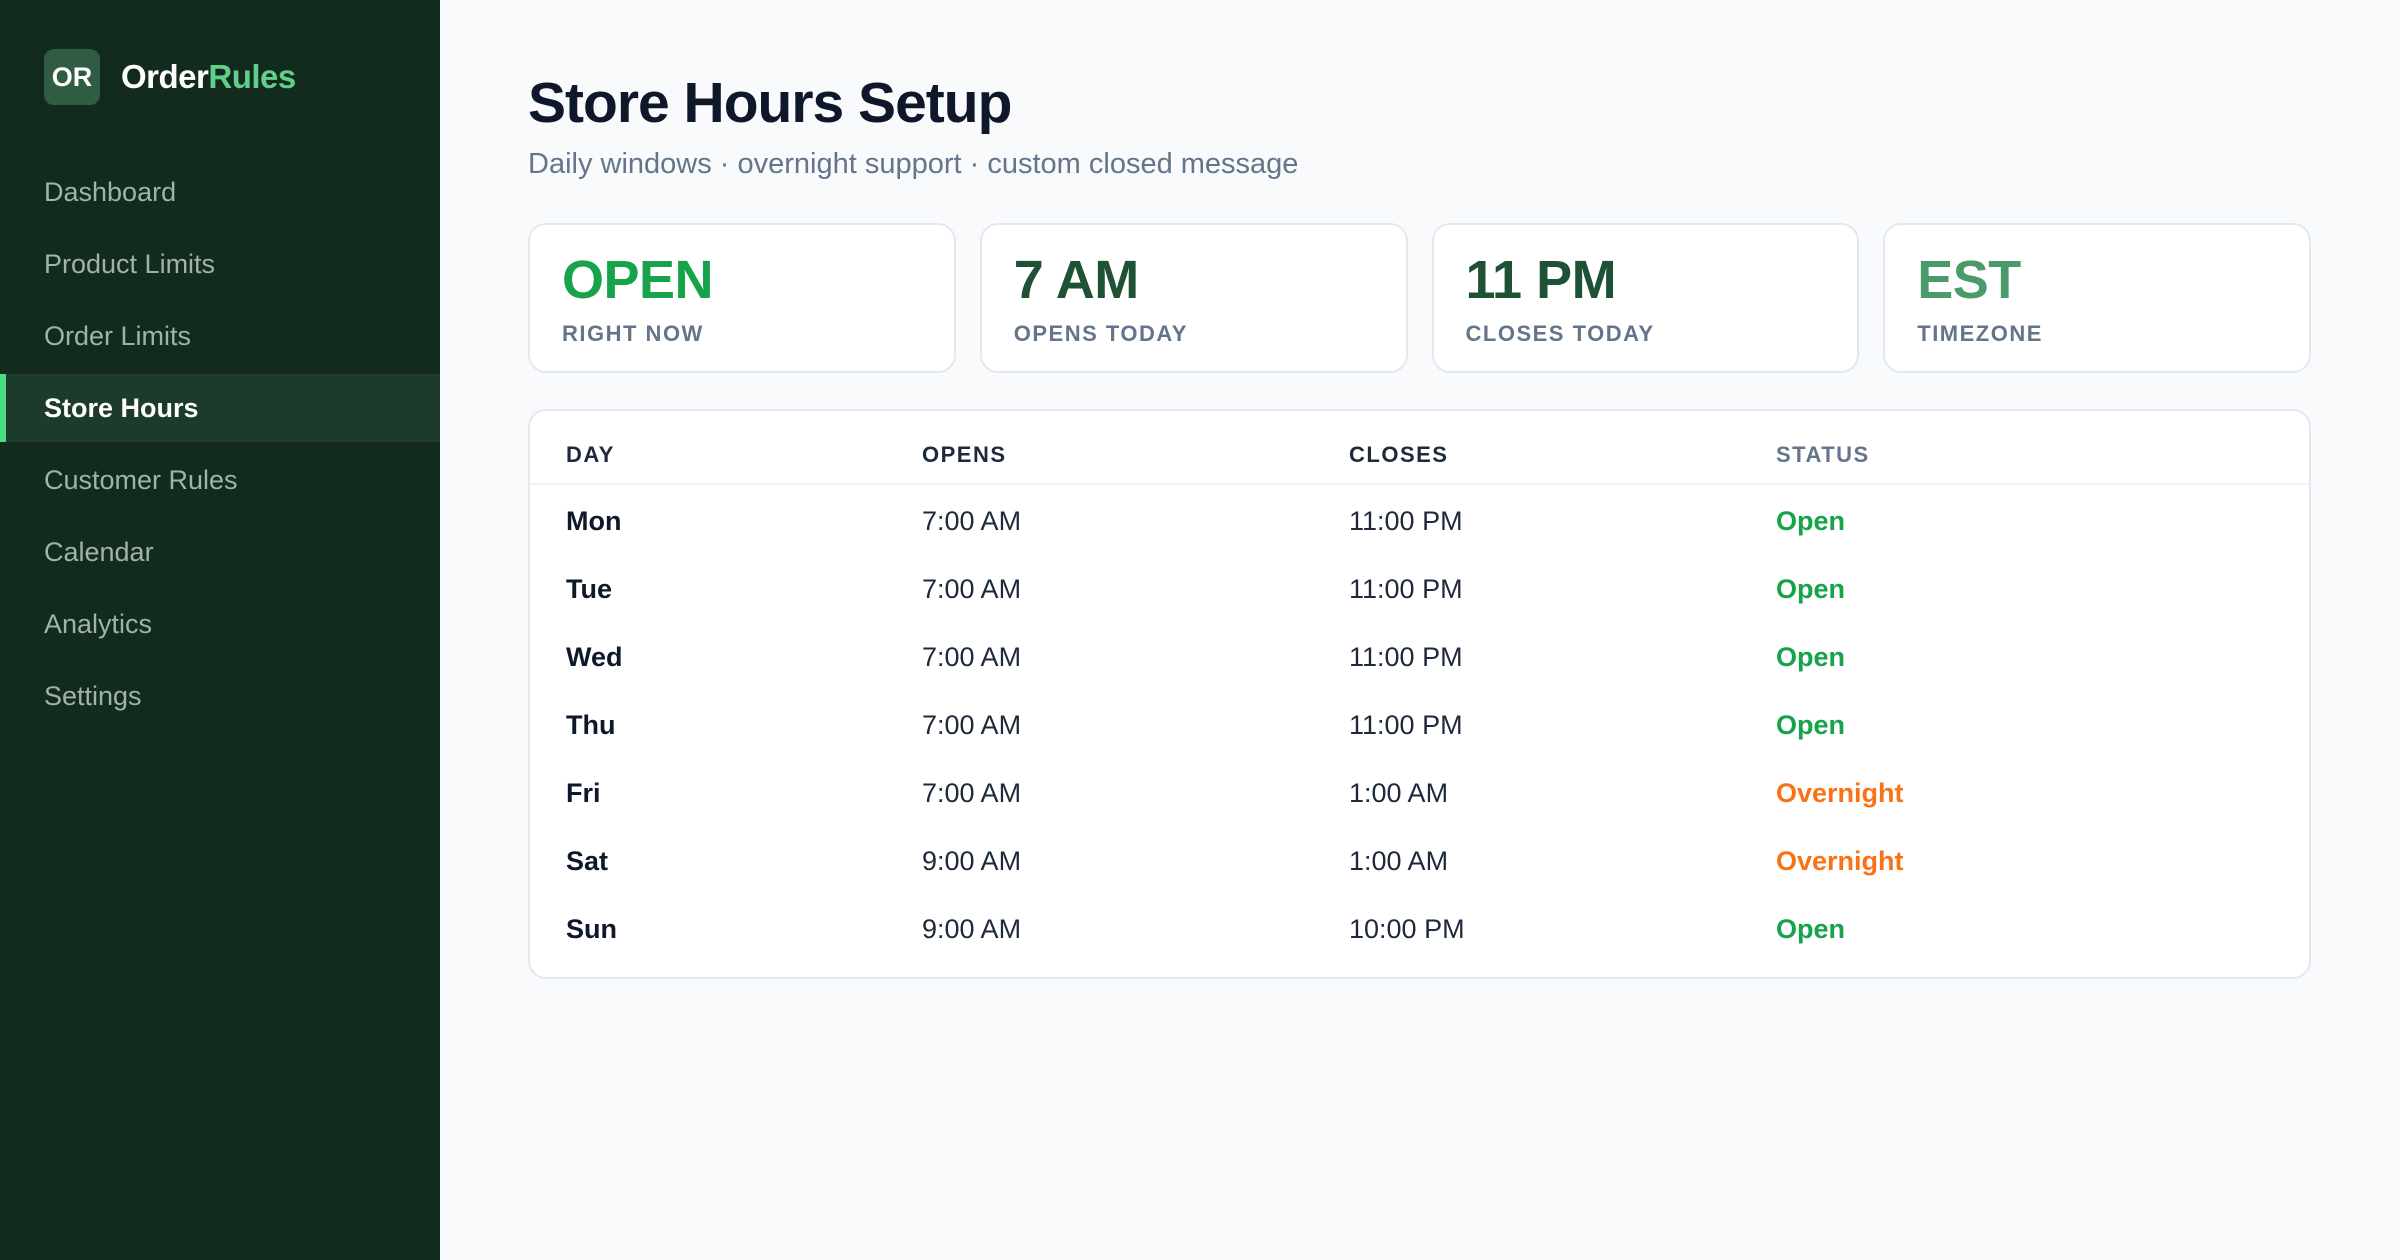  I want to click on stat-card-closes-today: 11 PM CLOSES TODAY, so click(1645, 298).